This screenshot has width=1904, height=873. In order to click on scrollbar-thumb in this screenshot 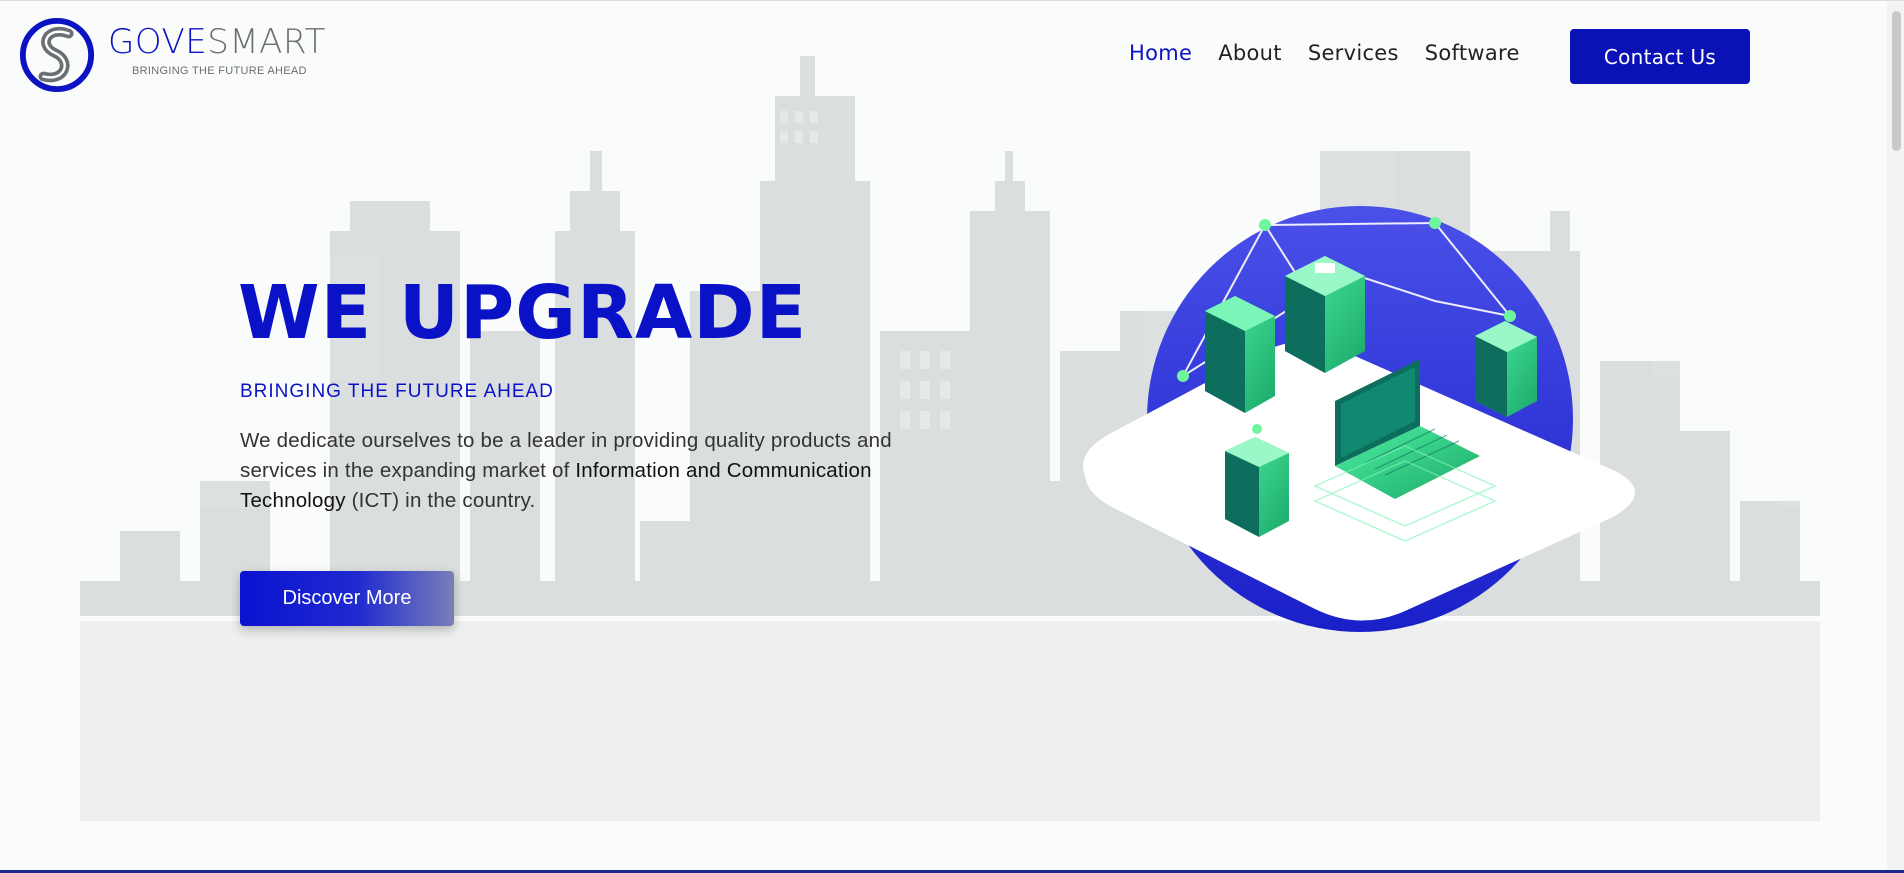, I will do `click(1896, 81)`.